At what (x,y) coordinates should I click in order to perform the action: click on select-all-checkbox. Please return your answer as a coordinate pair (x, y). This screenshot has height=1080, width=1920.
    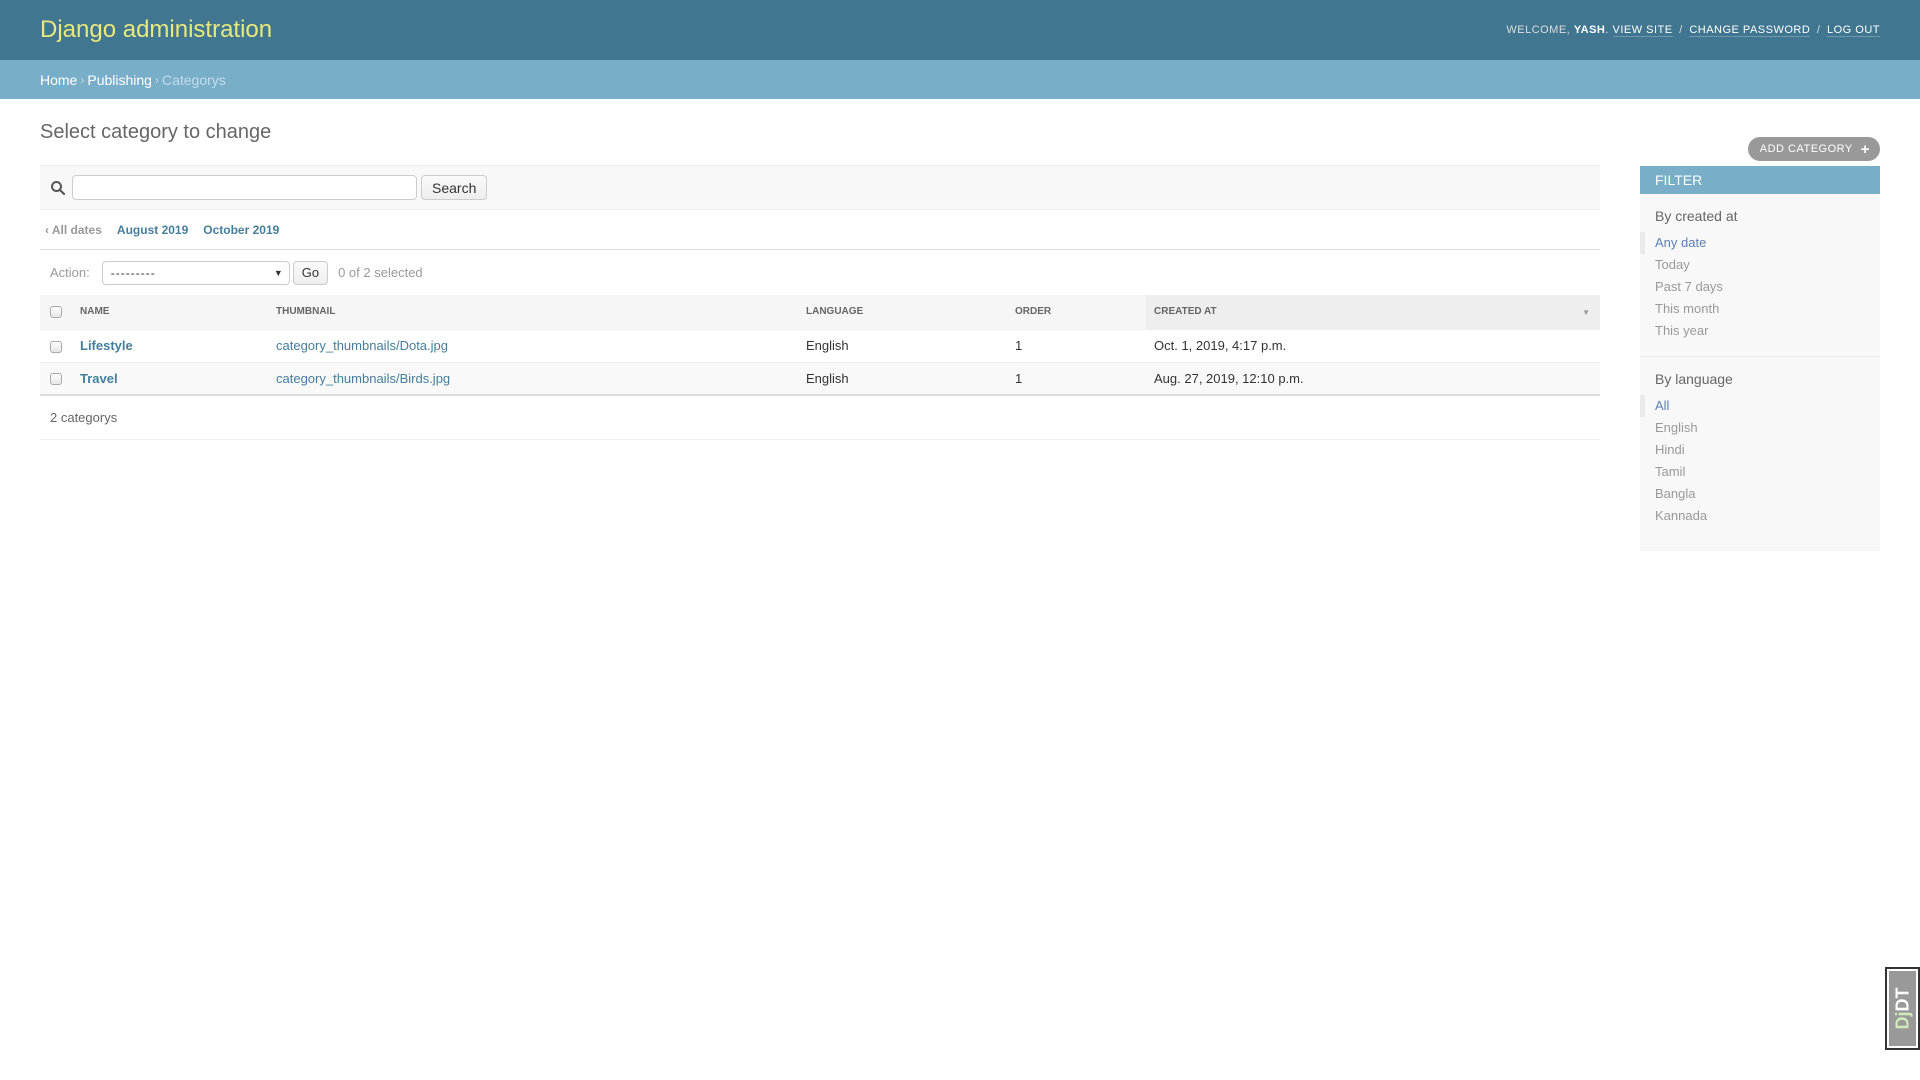
    Looking at the image, I should click on (56, 311).